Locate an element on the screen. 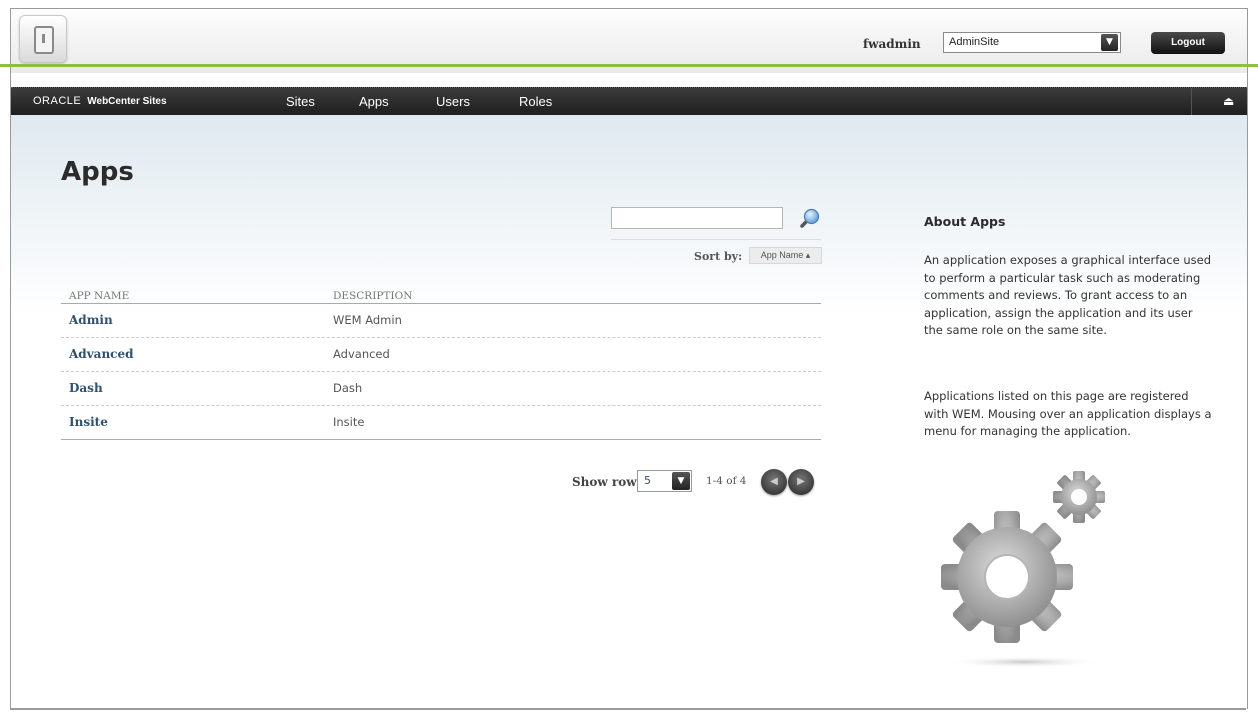 The image size is (1258, 719). brand-product: WebCenter Sites is located at coordinates (127, 101).